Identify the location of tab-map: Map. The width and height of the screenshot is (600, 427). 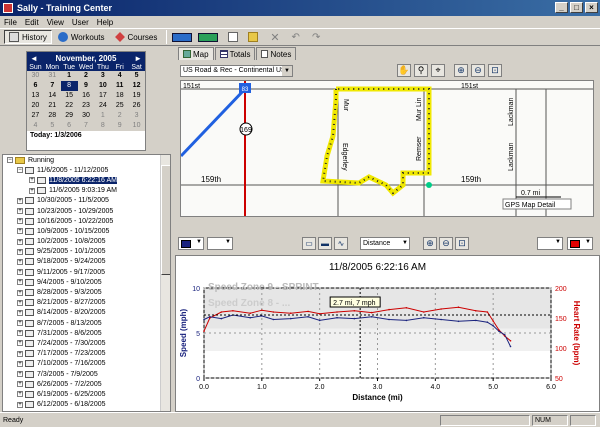
(196, 53).